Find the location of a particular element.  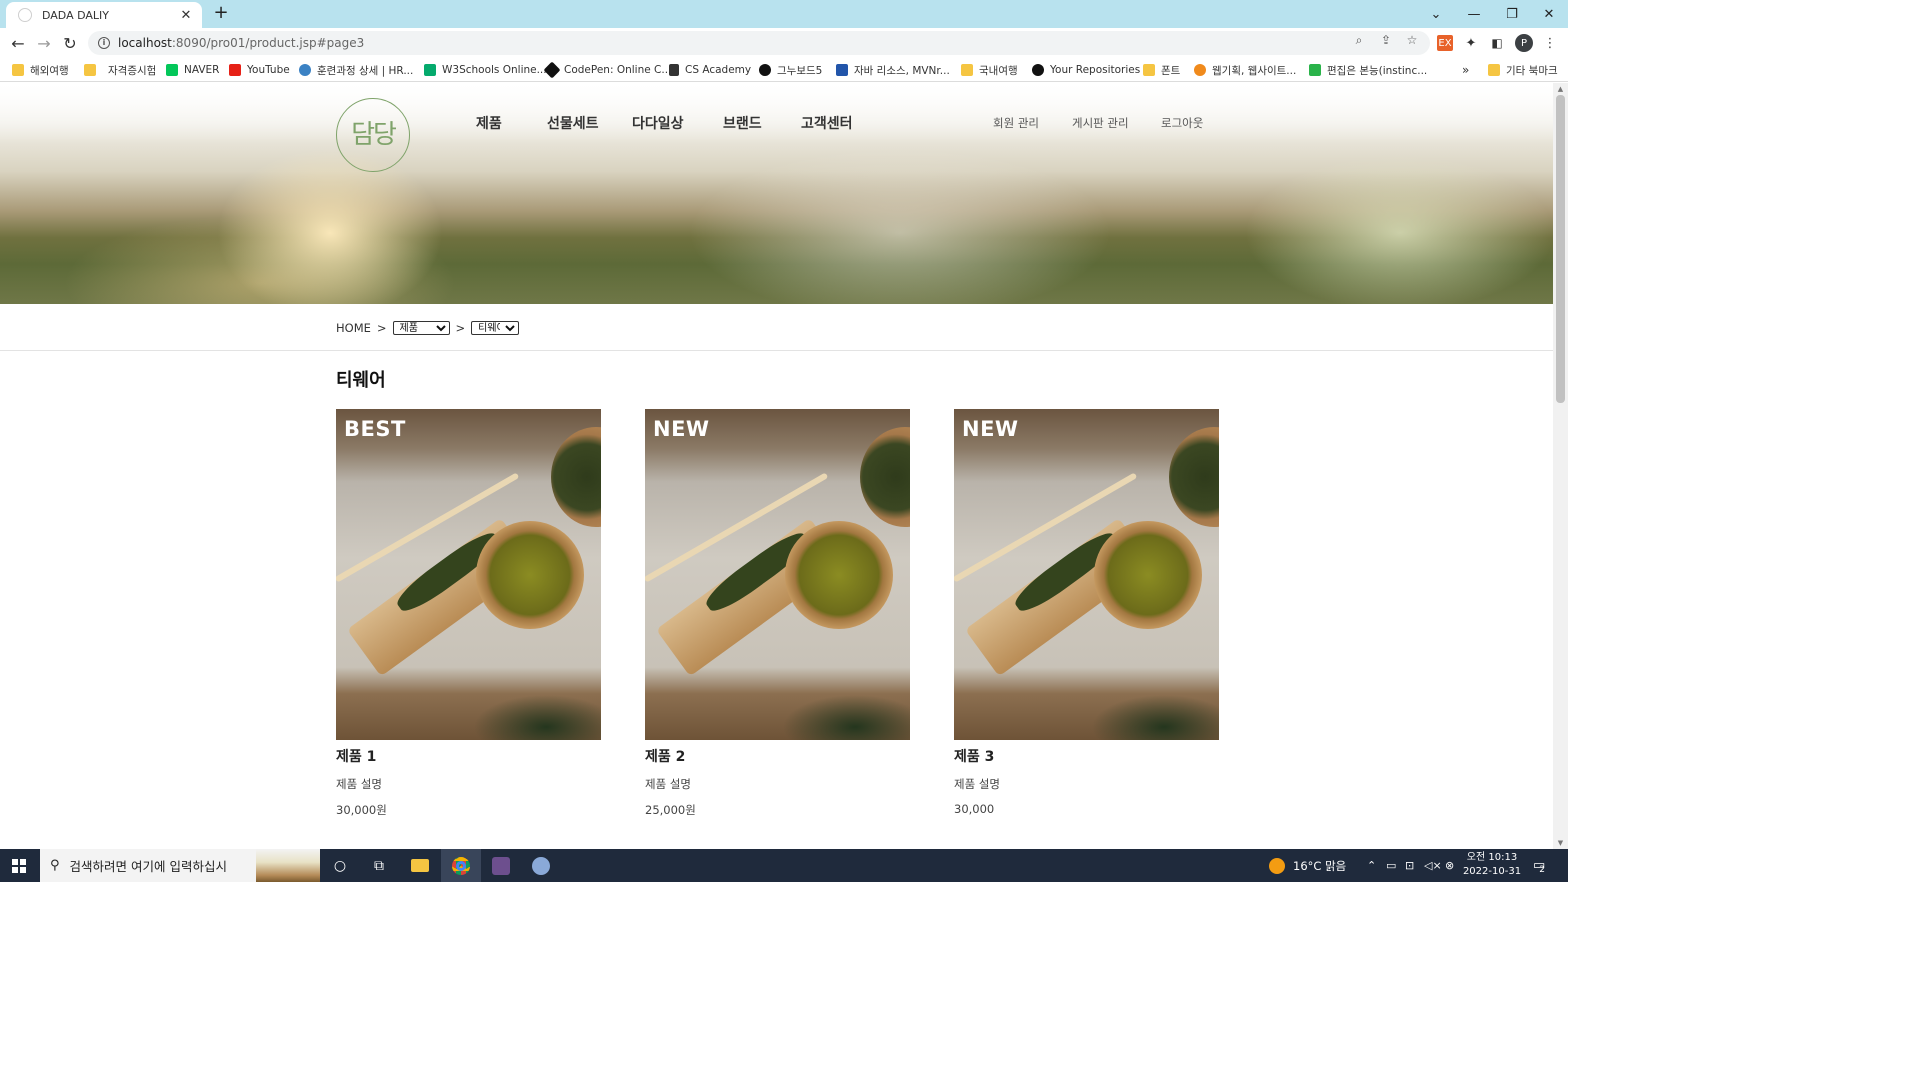

gnb-item-gift-sets: 선물세트 is located at coordinates (573, 123).